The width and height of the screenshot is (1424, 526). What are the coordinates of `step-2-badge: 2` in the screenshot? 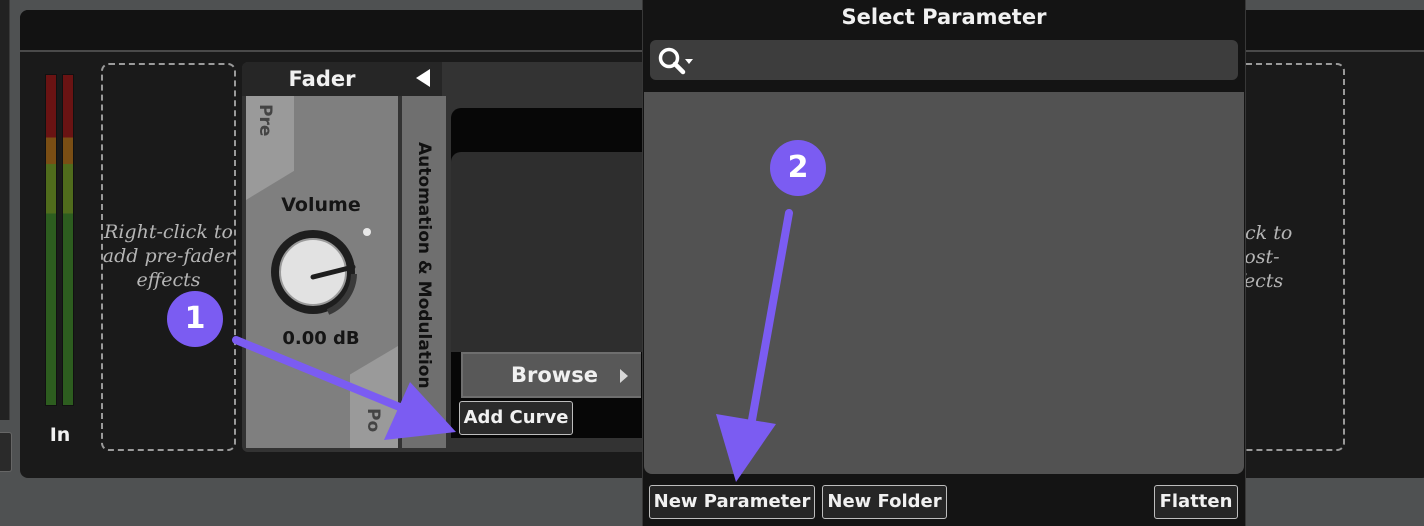 It's located at (798, 168).